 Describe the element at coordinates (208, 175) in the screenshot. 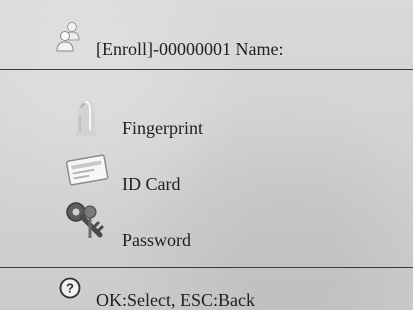

I see `menu-item-id-card: ID Card` at that location.